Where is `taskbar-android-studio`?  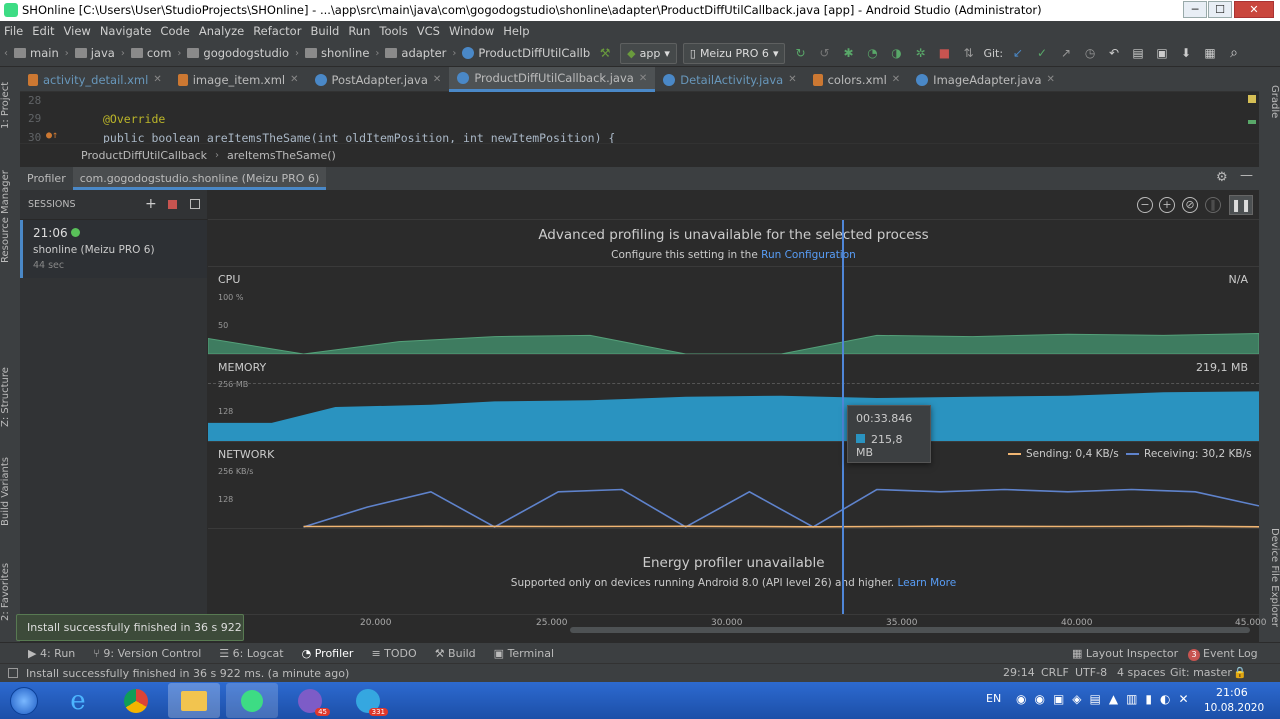
taskbar-android-studio is located at coordinates (252, 700).